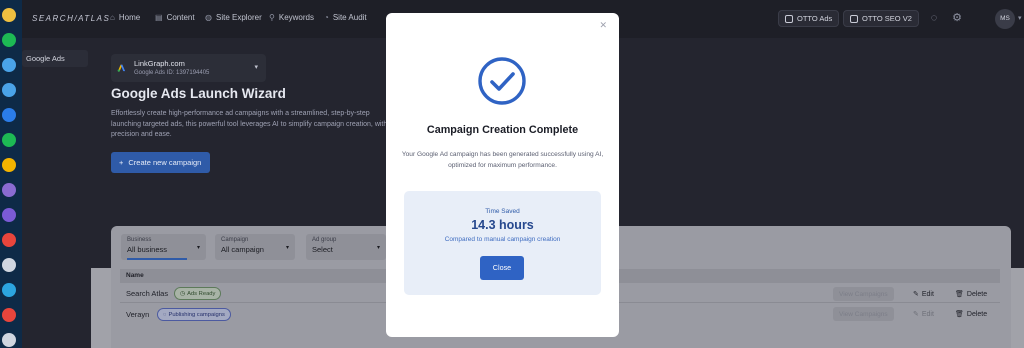 The width and height of the screenshot is (1024, 348). What do you see at coordinates (71, 18) in the screenshot?
I see `app-logo: SEARCH/ATLAS` at bounding box center [71, 18].